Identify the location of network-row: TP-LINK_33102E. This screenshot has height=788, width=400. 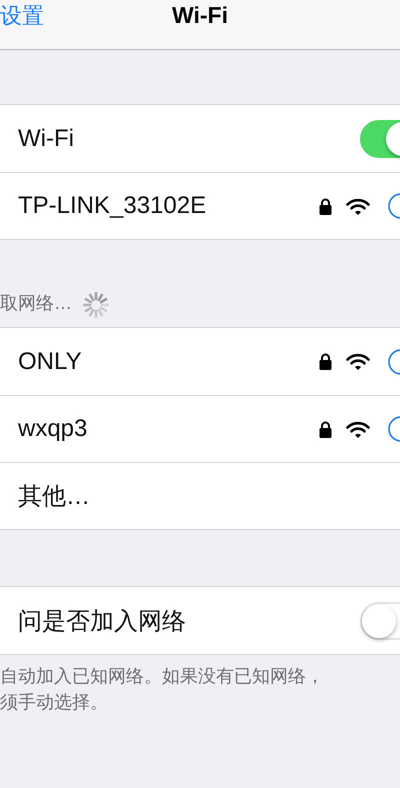
(200, 205).